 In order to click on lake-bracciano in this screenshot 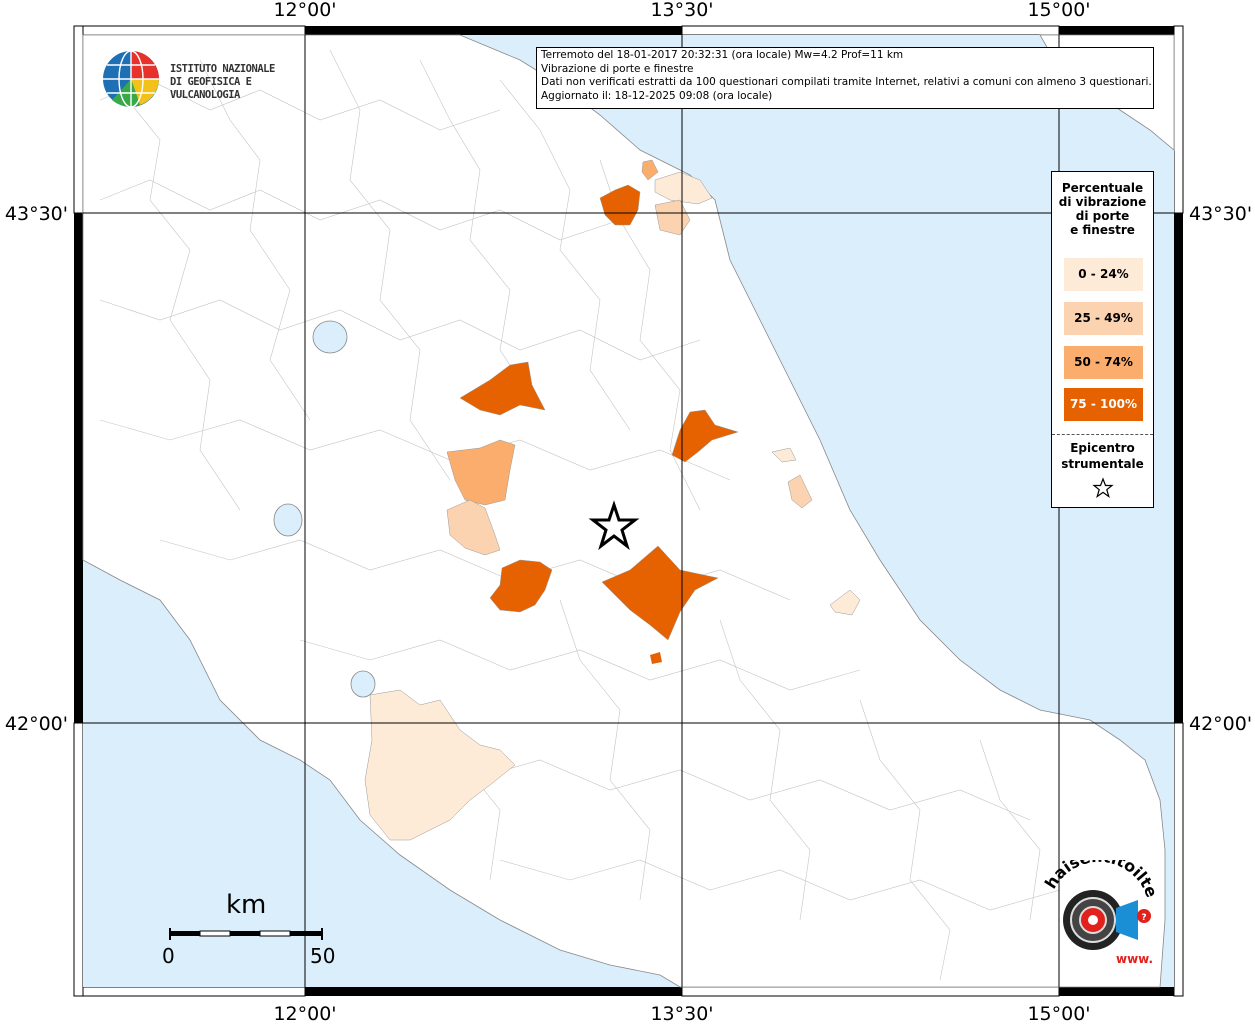, I will do `click(363, 684)`.